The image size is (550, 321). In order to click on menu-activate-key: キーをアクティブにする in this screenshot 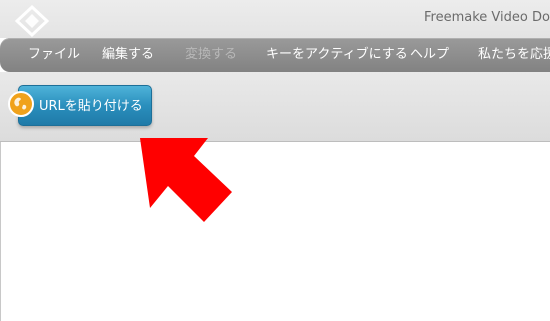, I will do `click(337, 55)`.